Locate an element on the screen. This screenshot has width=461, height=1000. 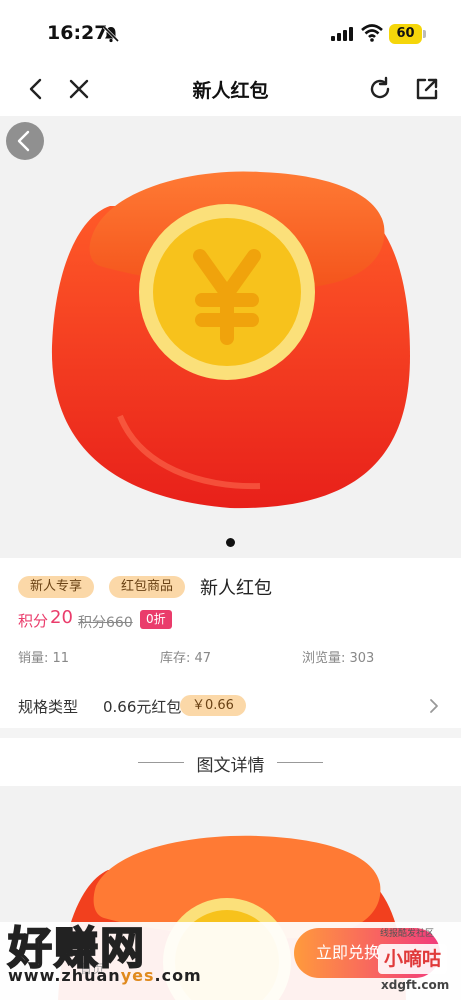
spec-label: 规格类型 is located at coordinates (48, 707).